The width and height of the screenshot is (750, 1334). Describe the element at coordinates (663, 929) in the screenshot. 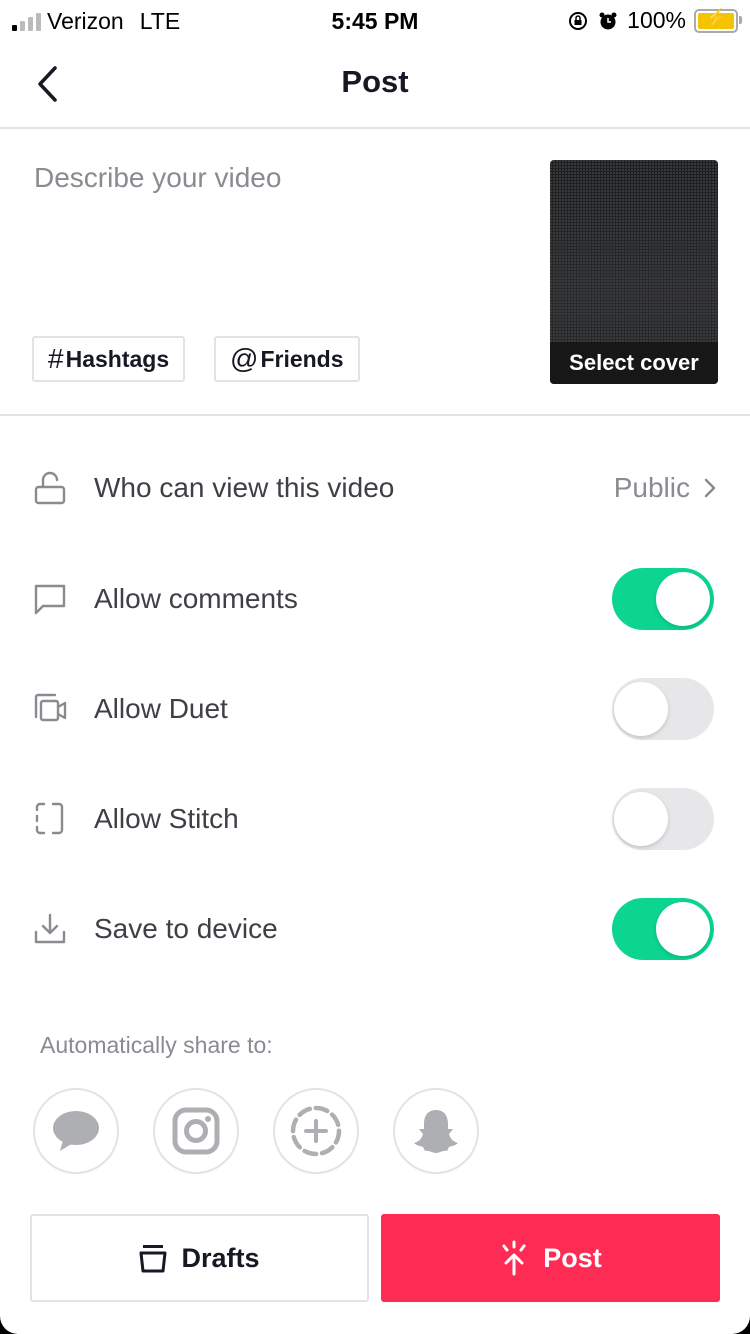

I see `save-to-device-toggle` at that location.